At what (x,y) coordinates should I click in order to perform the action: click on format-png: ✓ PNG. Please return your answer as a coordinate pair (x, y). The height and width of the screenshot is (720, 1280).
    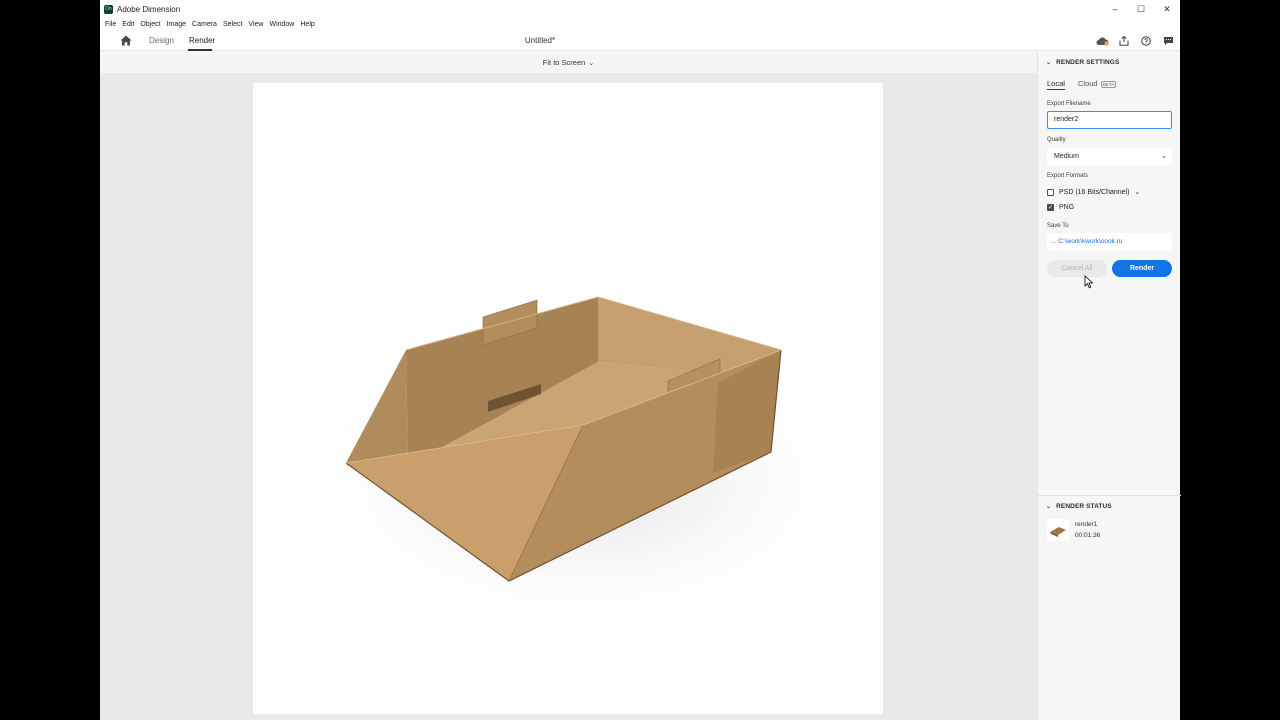
    Looking at the image, I should click on (1060, 207).